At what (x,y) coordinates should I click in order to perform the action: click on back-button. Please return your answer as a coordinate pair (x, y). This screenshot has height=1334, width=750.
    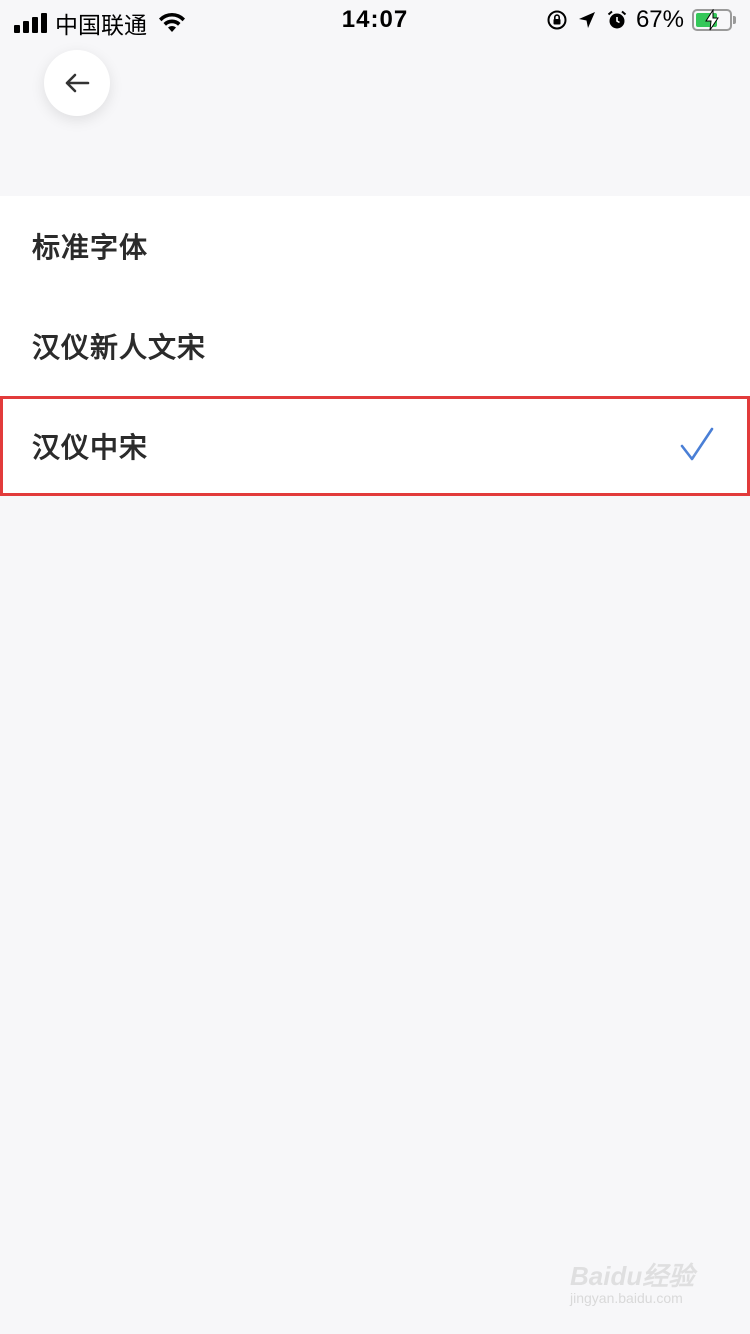
    Looking at the image, I should click on (77, 83).